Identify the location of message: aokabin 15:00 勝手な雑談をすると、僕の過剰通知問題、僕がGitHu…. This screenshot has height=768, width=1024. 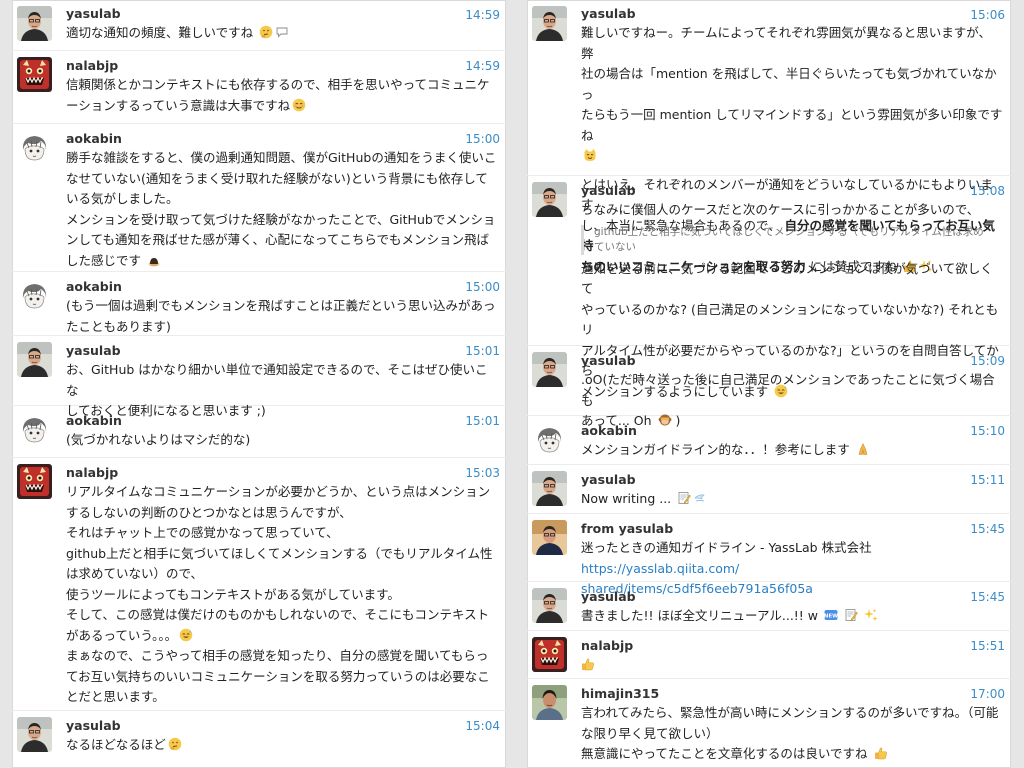
(259, 198).